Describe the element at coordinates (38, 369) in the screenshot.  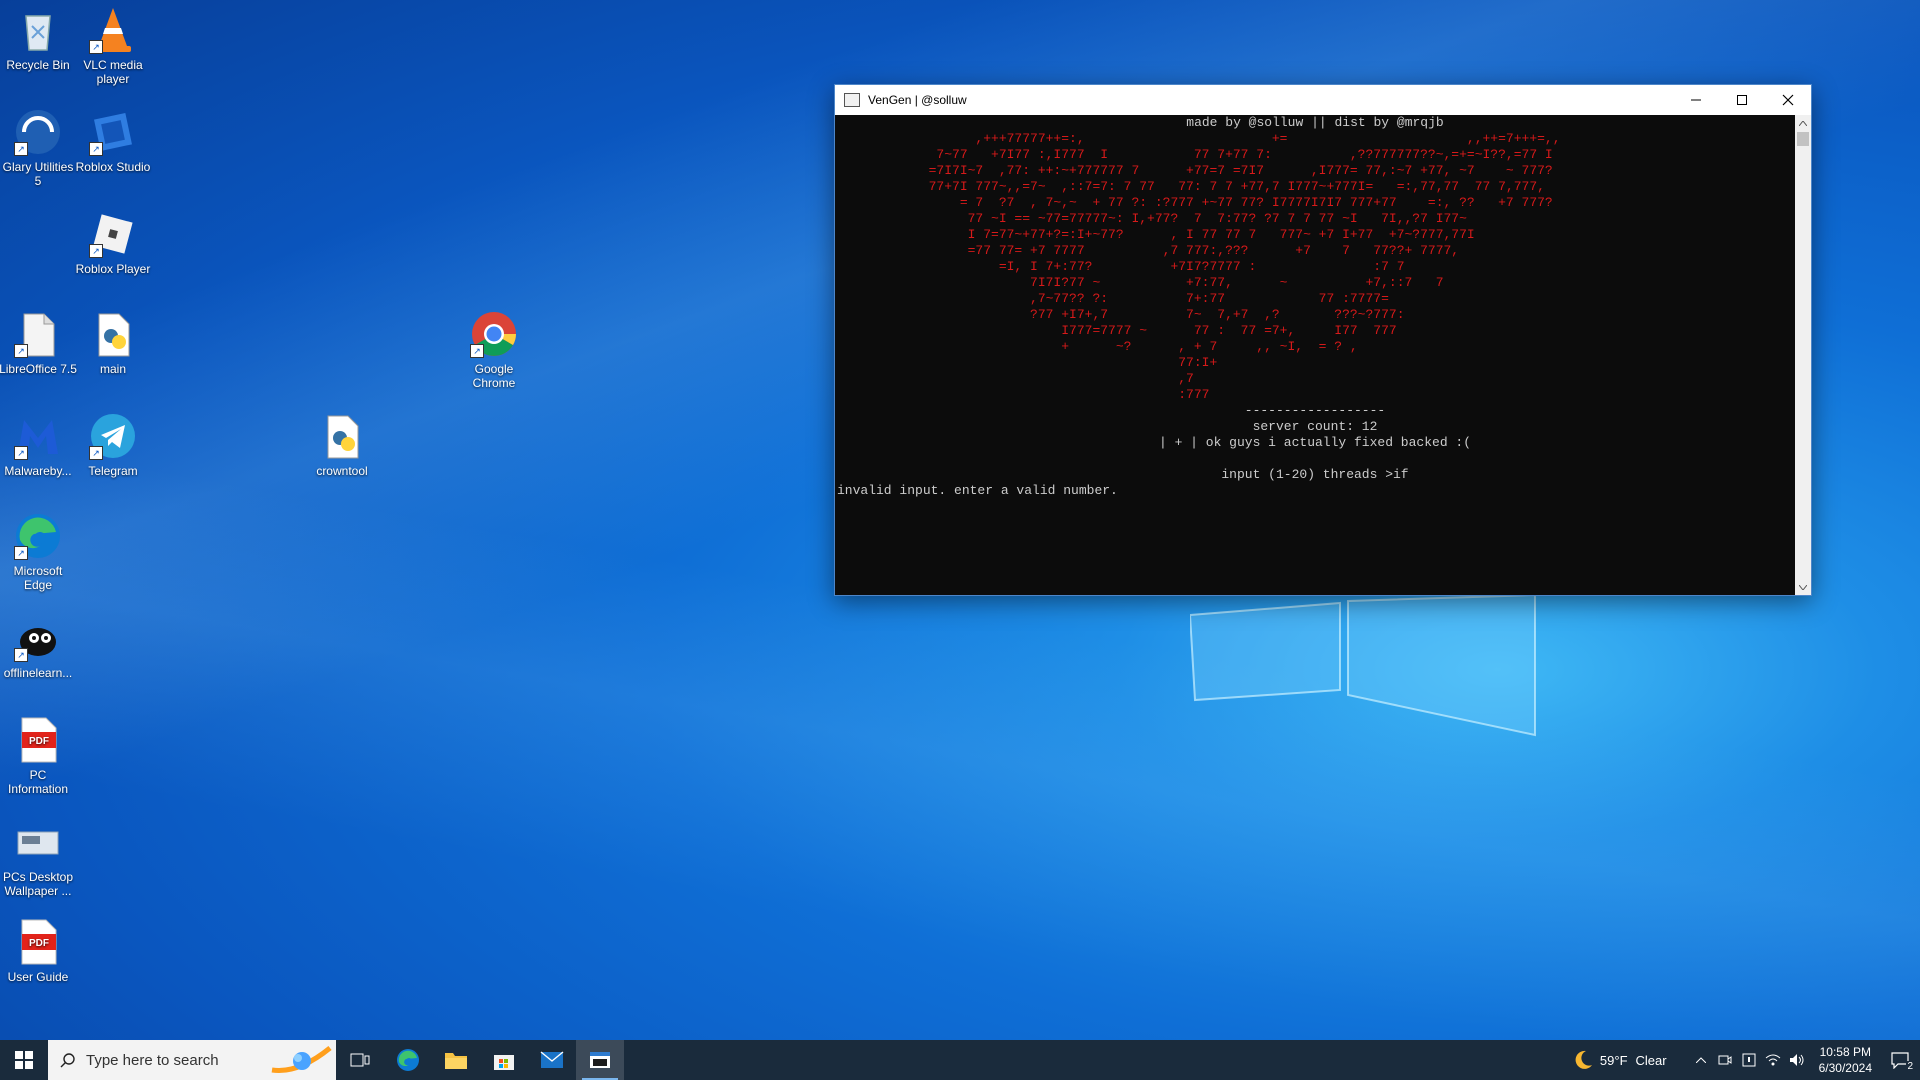
I see `desktop-icon-label: LibreOffice 7.5` at that location.